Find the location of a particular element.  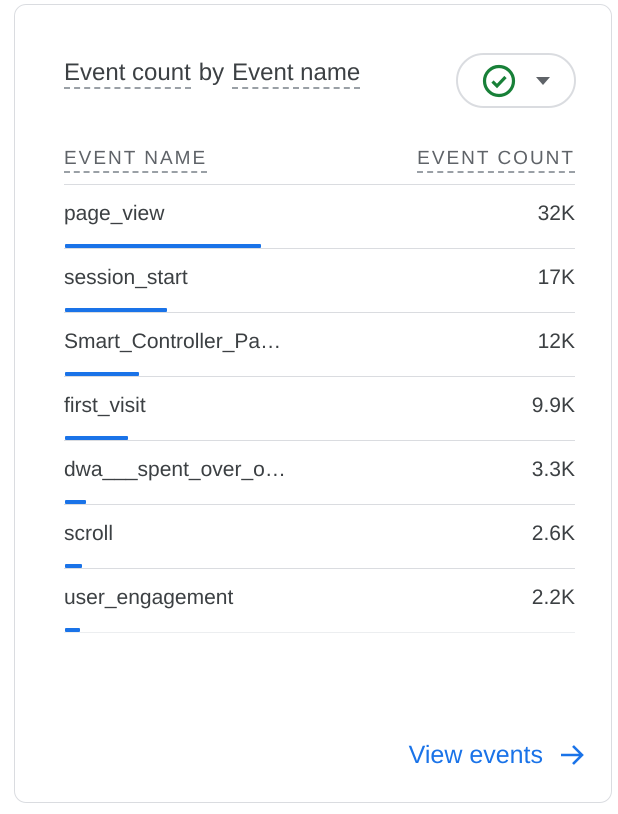

caret-icon is located at coordinates (543, 80).